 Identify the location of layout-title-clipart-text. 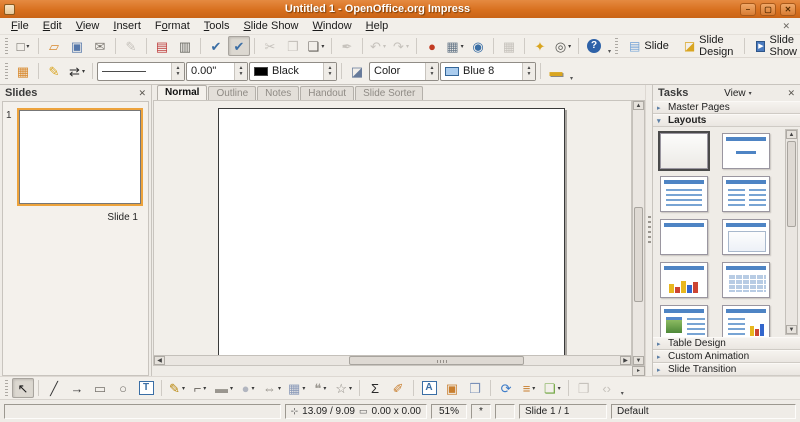
(684, 321).